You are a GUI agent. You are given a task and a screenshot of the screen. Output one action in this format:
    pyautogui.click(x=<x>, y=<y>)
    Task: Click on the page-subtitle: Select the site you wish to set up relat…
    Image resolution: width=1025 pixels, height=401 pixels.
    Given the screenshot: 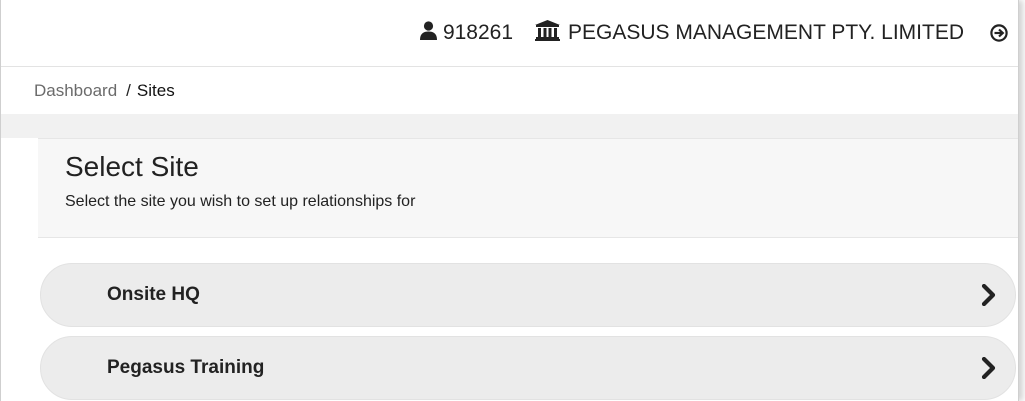 What is the action you would take?
    pyautogui.click(x=240, y=201)
    